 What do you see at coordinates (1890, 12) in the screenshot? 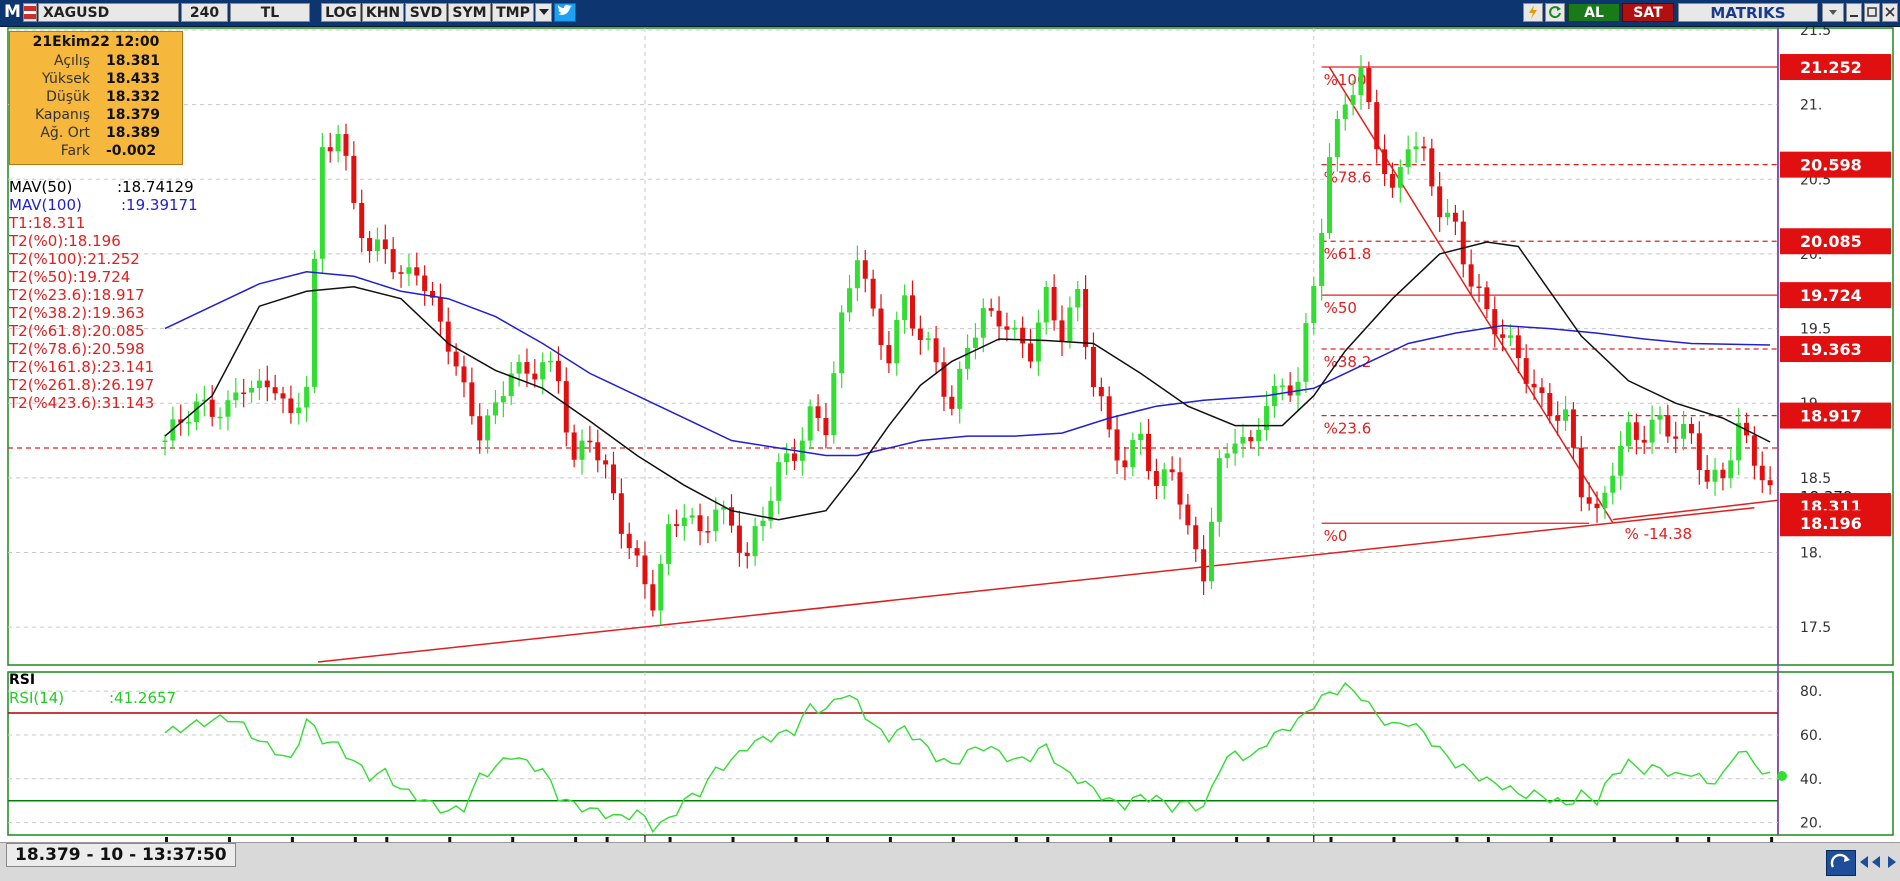
I see `close-icon` at bounding box center [1890, 12].